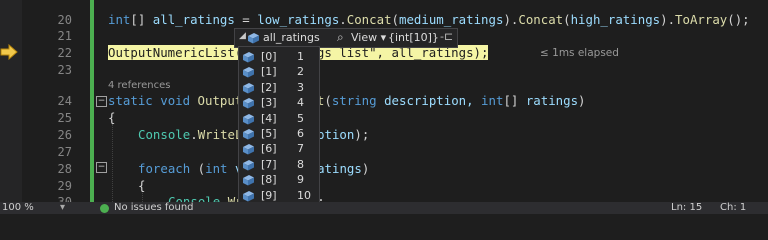  What do you see at coordinates (615, 19) in the screenshot?
I see `code-token: high_ratings` at bounding box center [615, 19].